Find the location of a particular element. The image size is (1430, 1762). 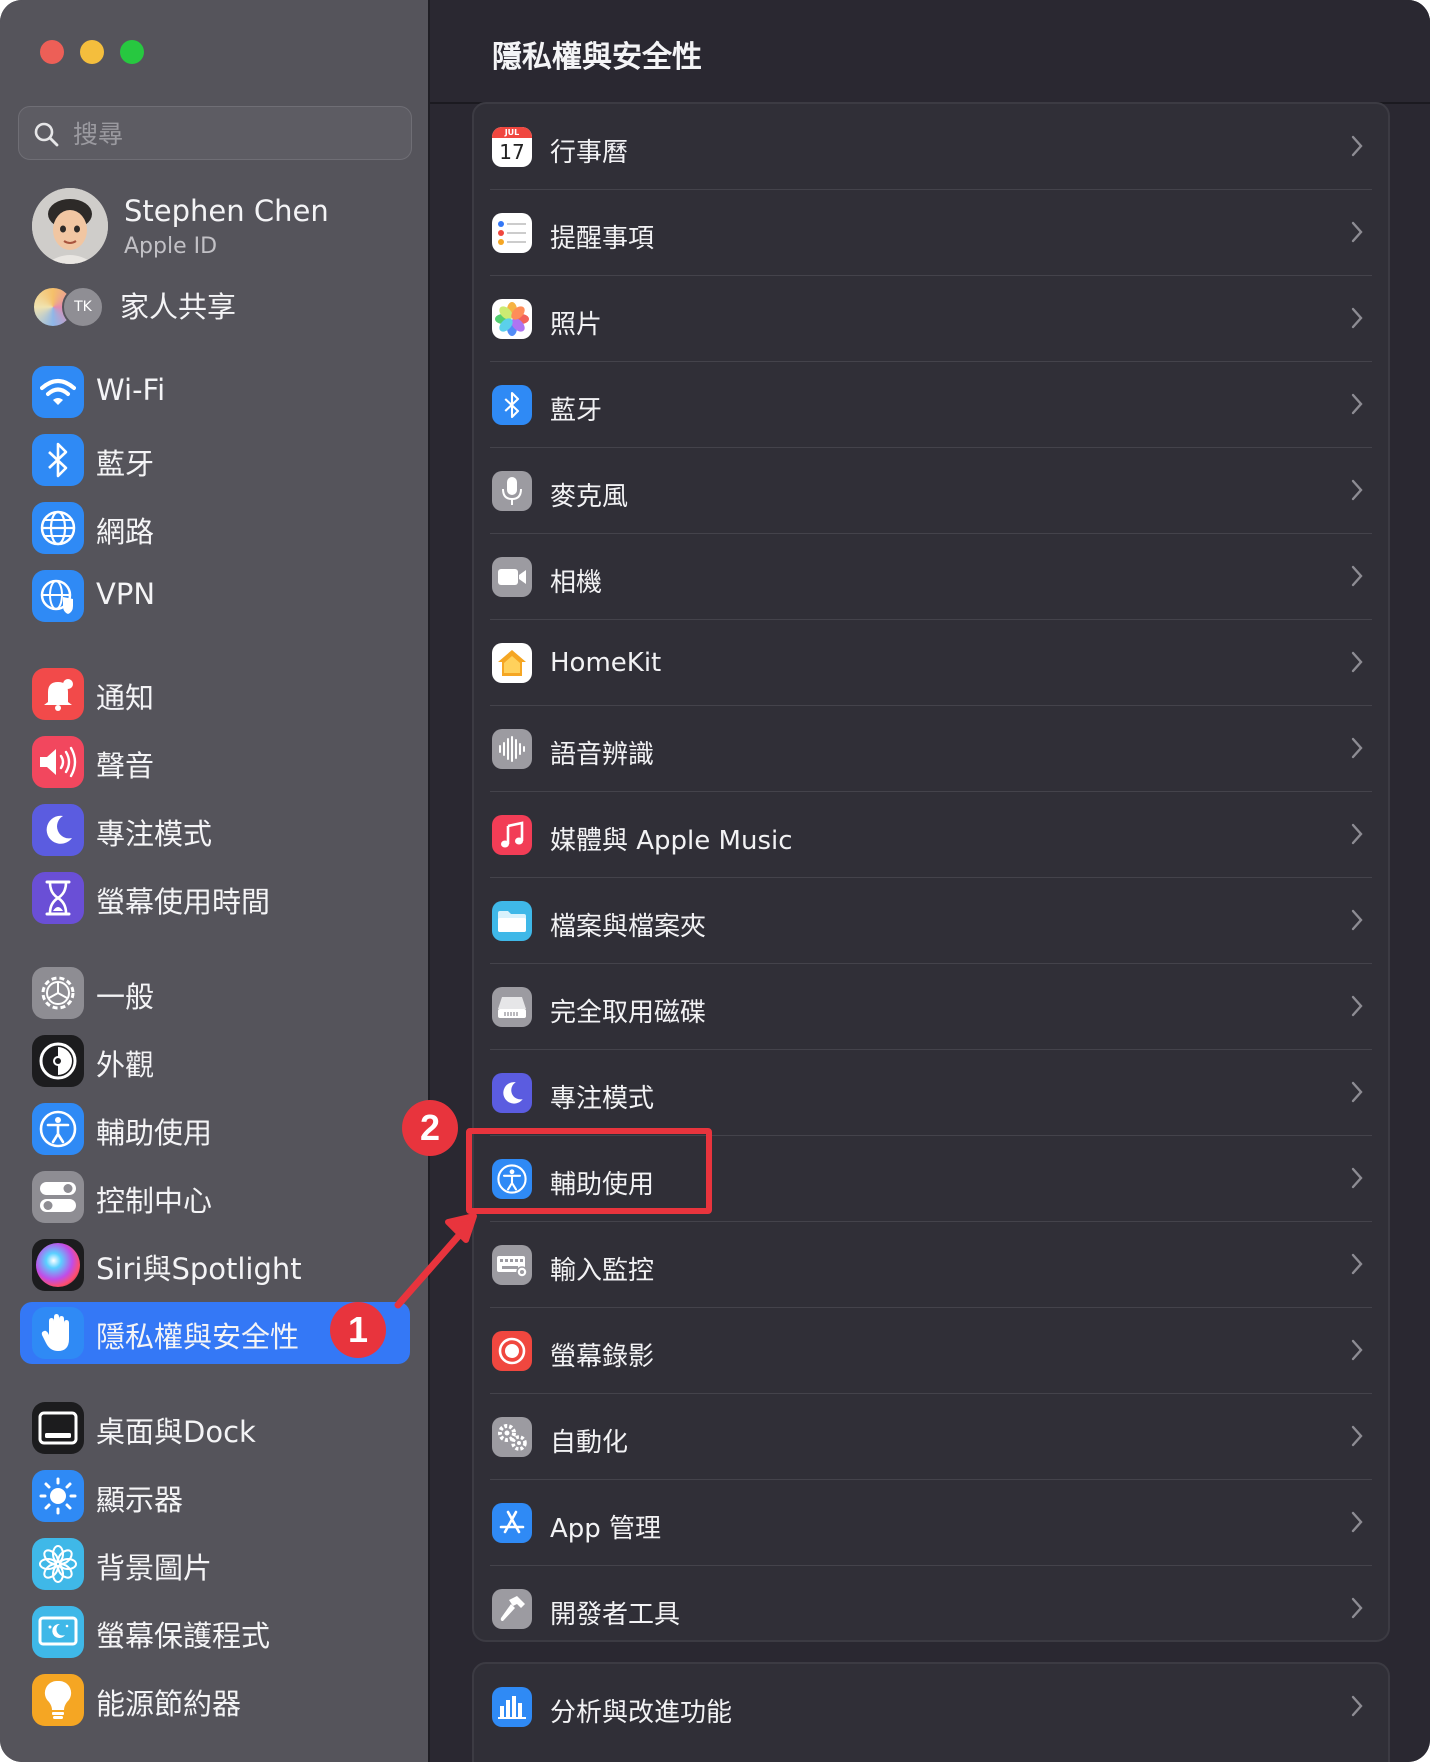

annotation-step-2-badge: 2 is located at coordinates (430, 1128).